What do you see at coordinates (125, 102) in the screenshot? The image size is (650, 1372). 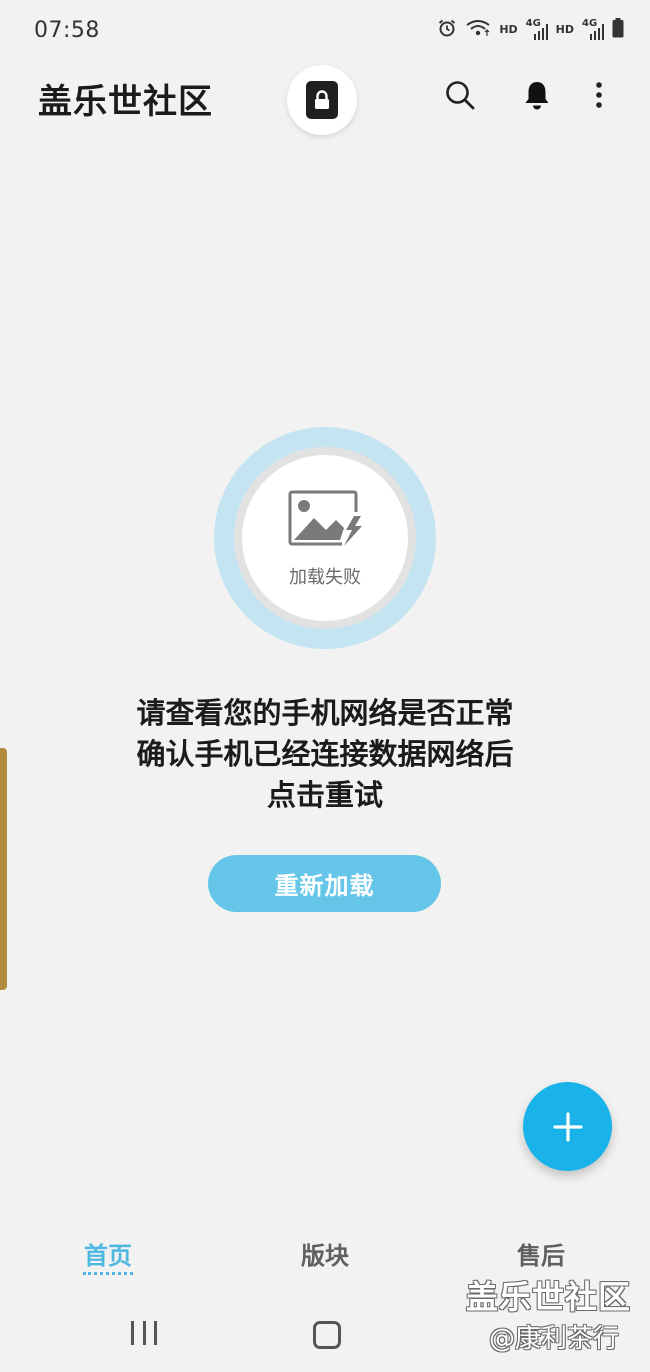 I see `app-title: 盖乐世社区` at bounding box center [125, 102].